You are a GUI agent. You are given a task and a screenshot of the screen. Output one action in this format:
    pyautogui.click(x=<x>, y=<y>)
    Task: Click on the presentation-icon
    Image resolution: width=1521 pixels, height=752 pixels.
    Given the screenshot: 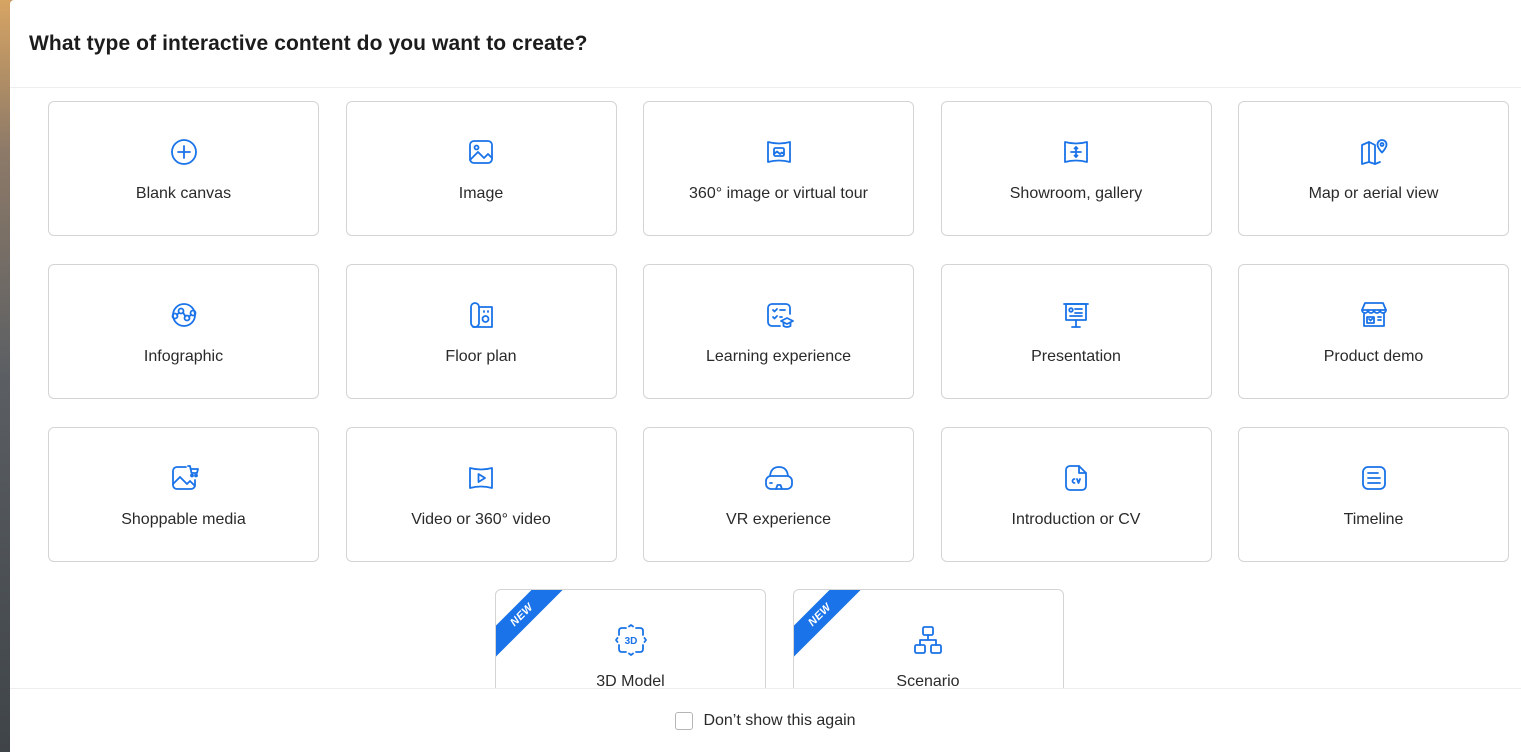 What is the action you would take?
    pyautogui.click(x=1076, y=315)
    